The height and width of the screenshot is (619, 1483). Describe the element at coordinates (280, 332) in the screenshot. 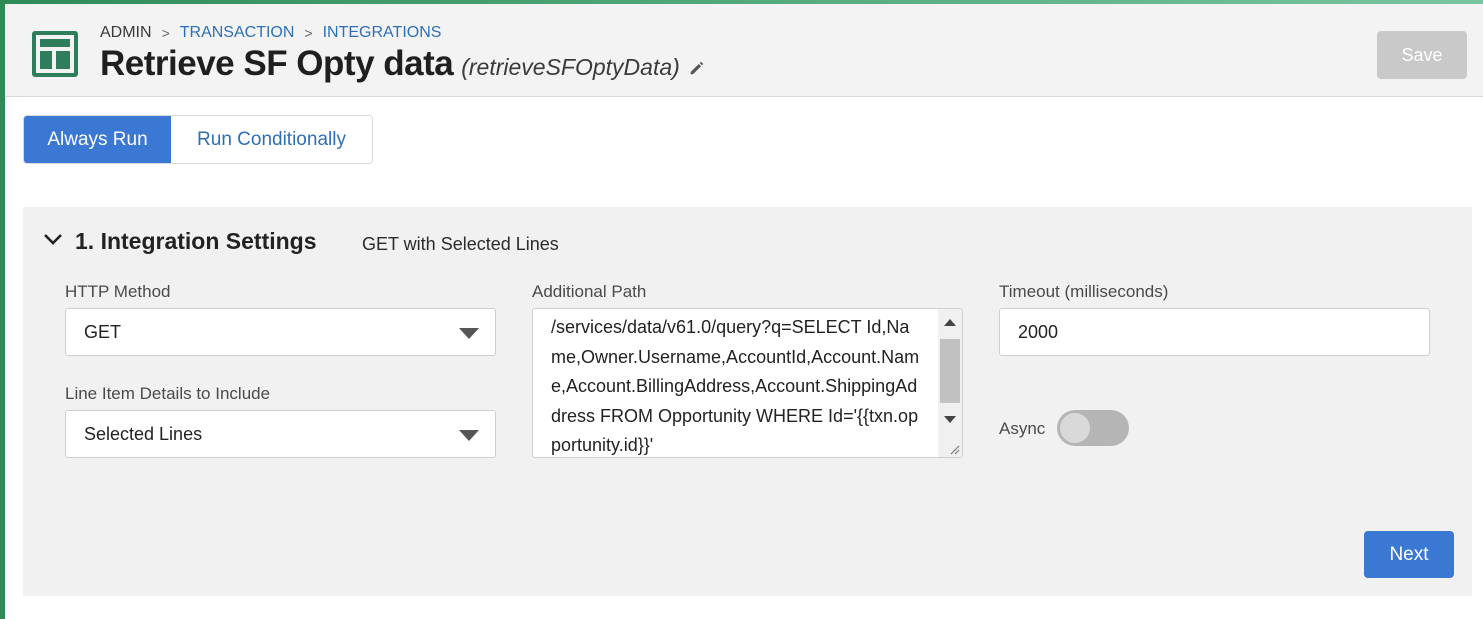

I see `http-method-select: GET` at that location.